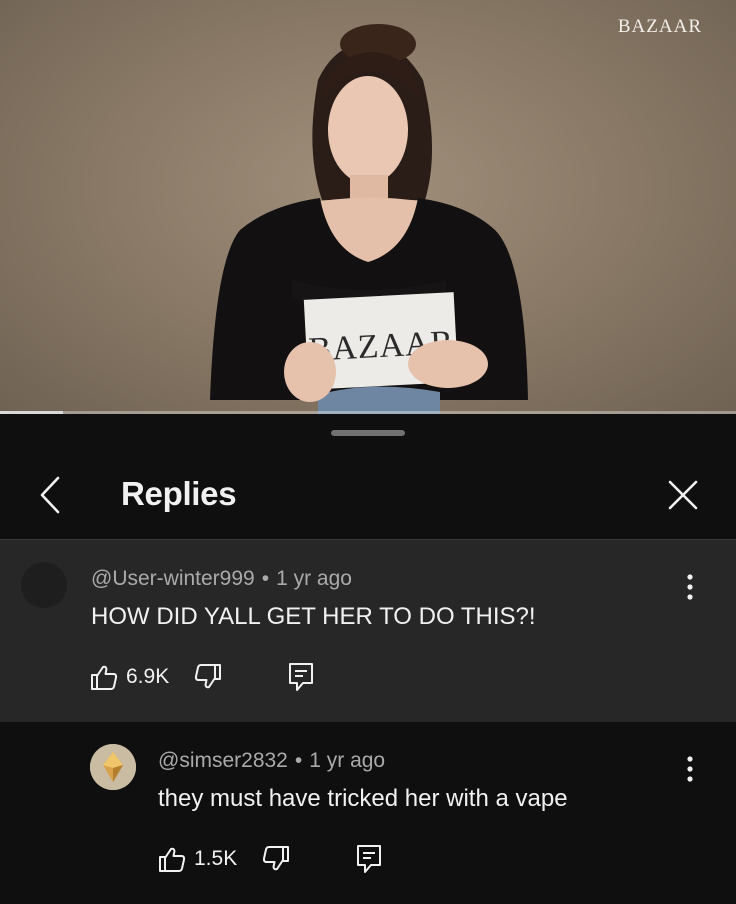  I want to click on drag-handle, so click(368, 433).